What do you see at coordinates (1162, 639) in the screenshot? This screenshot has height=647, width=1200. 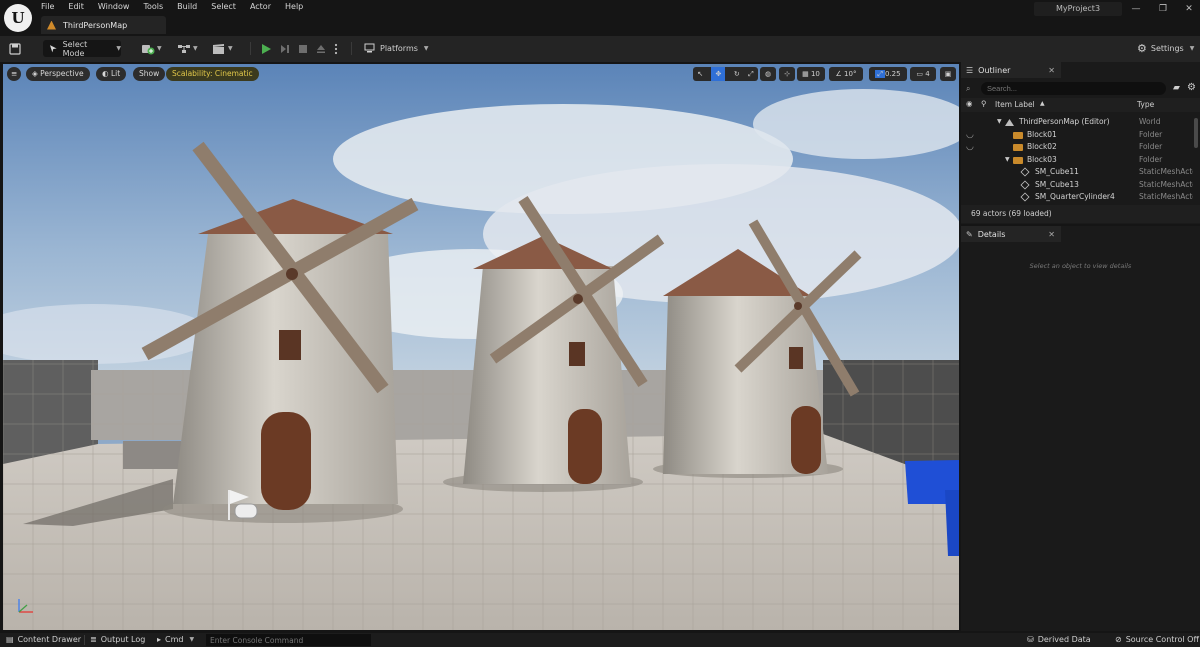 I see `source-control-label: Source Control Off` at bounding box center [1162, 639].